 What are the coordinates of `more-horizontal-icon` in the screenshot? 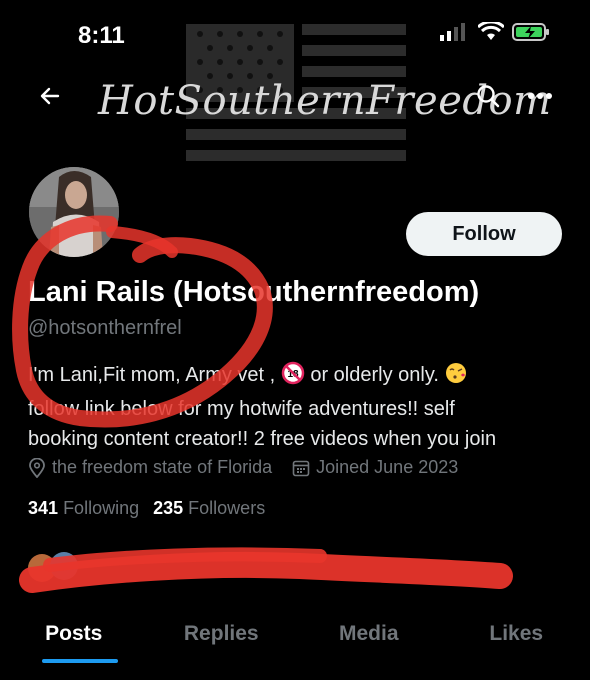 It's located at (540, 96).